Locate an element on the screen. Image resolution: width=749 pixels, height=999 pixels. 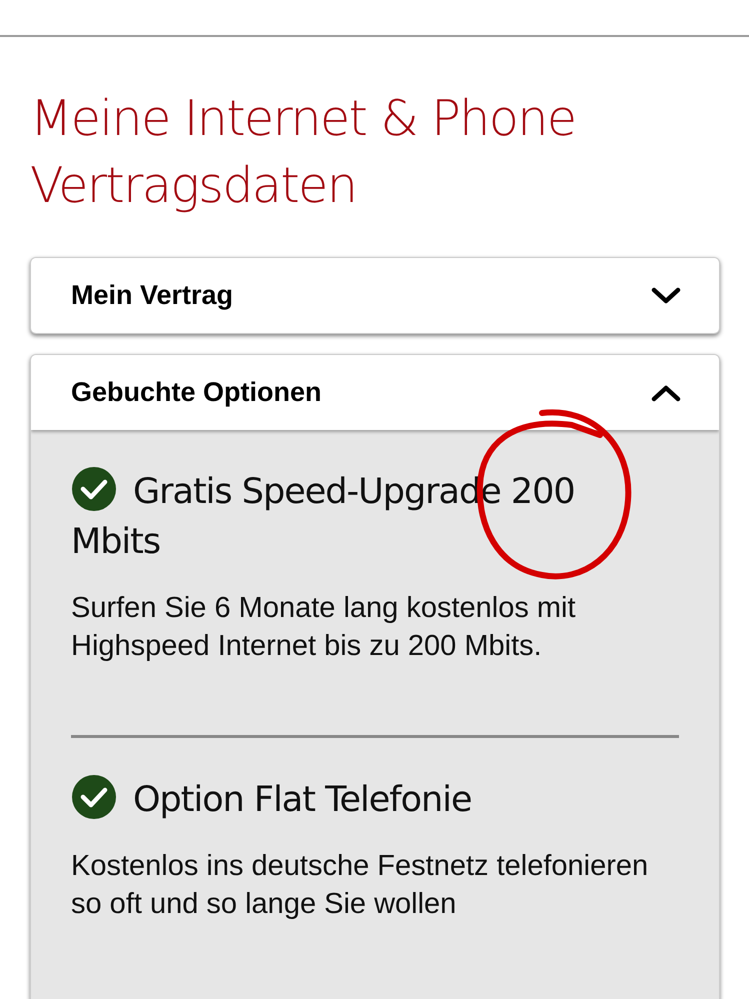
option-title: Option Flat Telefonie is located at coordinates (341, 799).